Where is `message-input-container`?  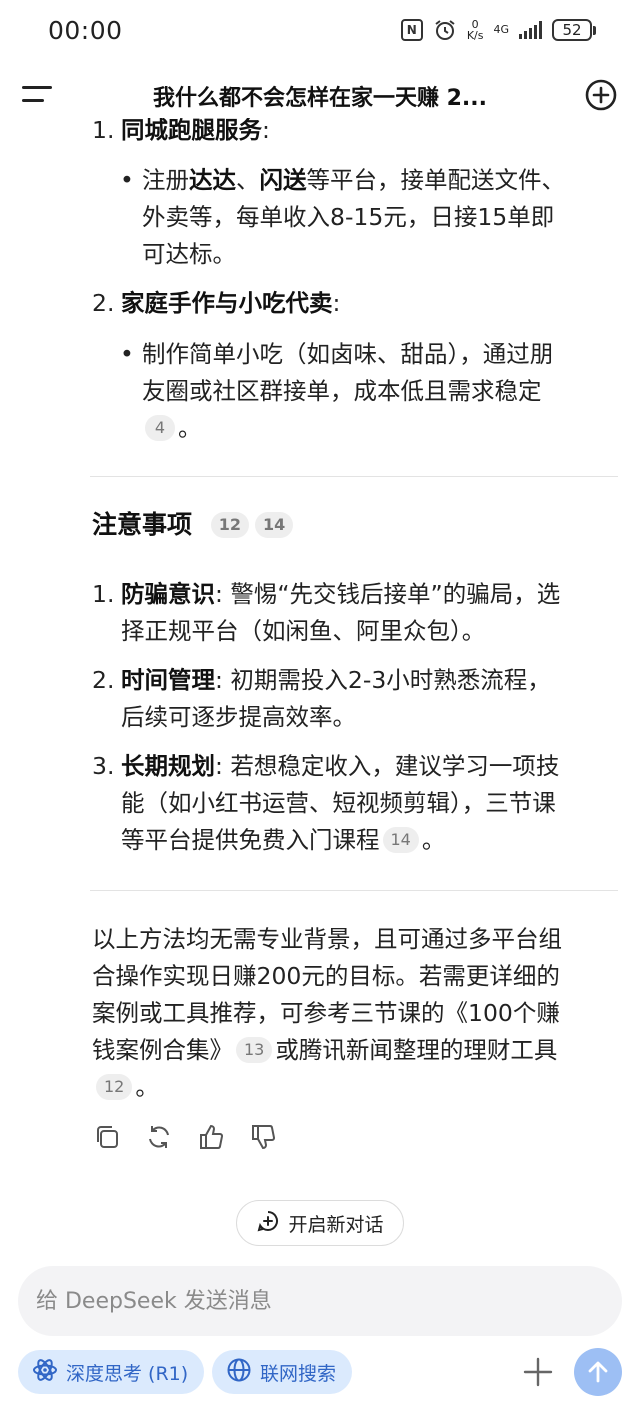 message-input-container is located at coordinates (320, 1301).